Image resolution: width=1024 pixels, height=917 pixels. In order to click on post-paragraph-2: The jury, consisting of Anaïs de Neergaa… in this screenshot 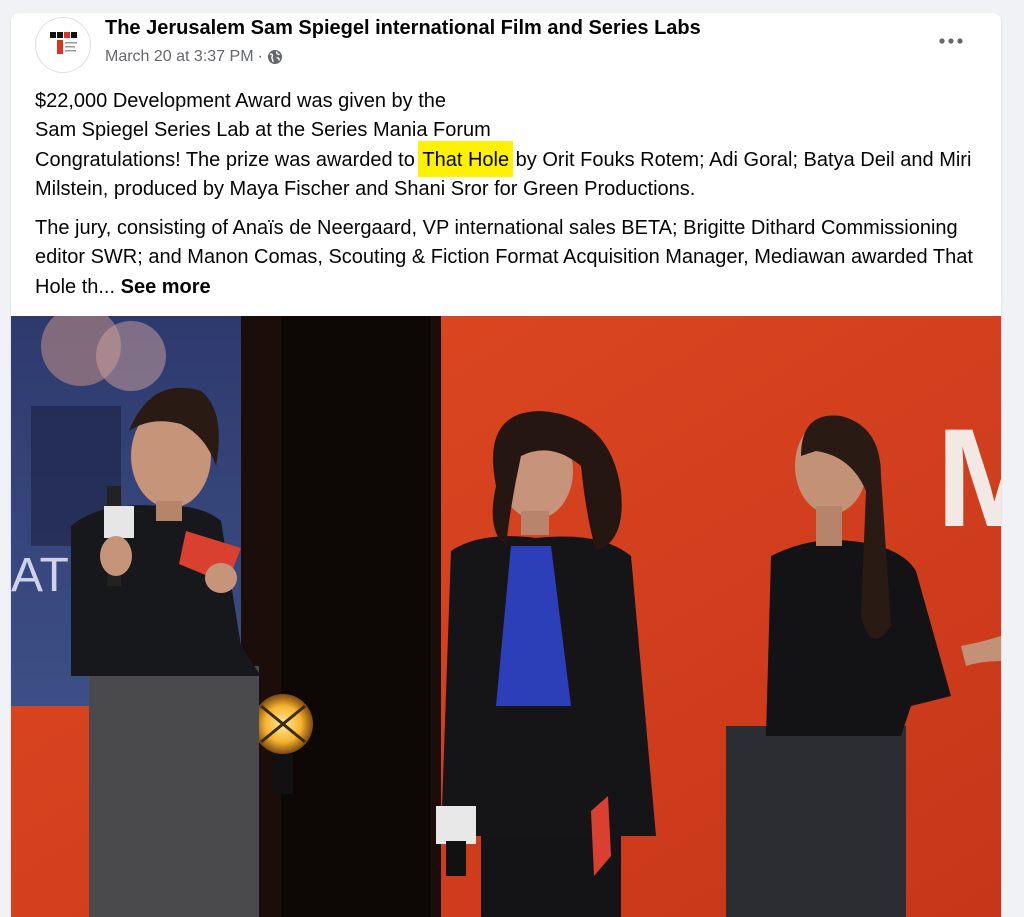, I will do `click(510, 258)`.